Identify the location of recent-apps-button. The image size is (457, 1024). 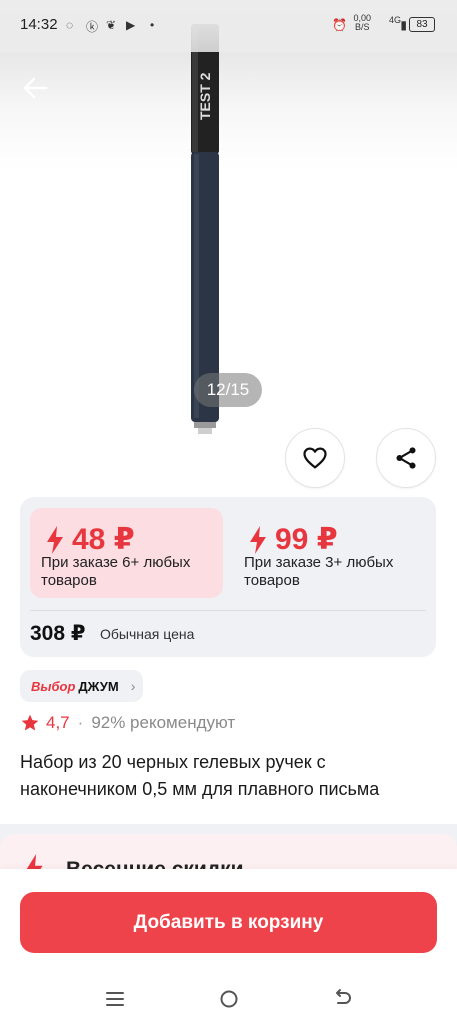
(115, 999).